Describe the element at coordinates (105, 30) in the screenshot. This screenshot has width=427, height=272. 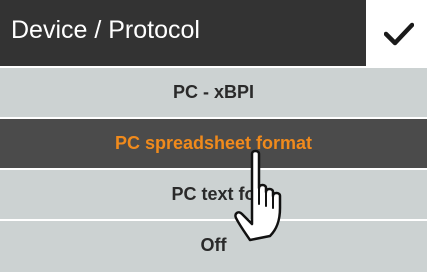
I see `page-title: Device / Protocol` at that location.